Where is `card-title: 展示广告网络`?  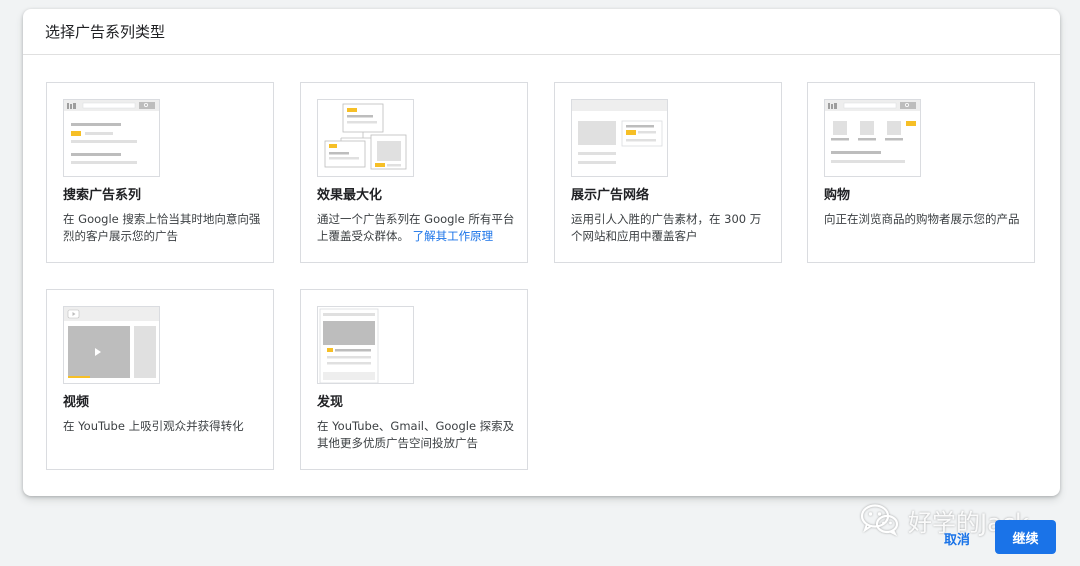 card-title: 展示广告网络 is located at coordinates (610, 195).